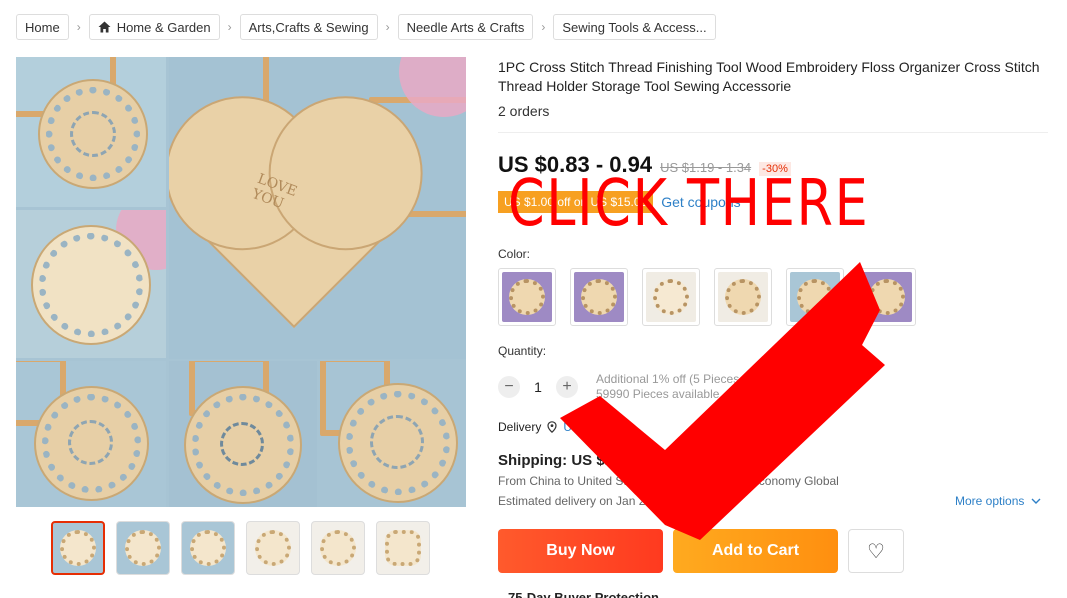 The image size is (1067, 598). What do you see at coordinates (240, 548) in the screenshot?
I see `thumbnail-strip` at bounding box center [240, 548].